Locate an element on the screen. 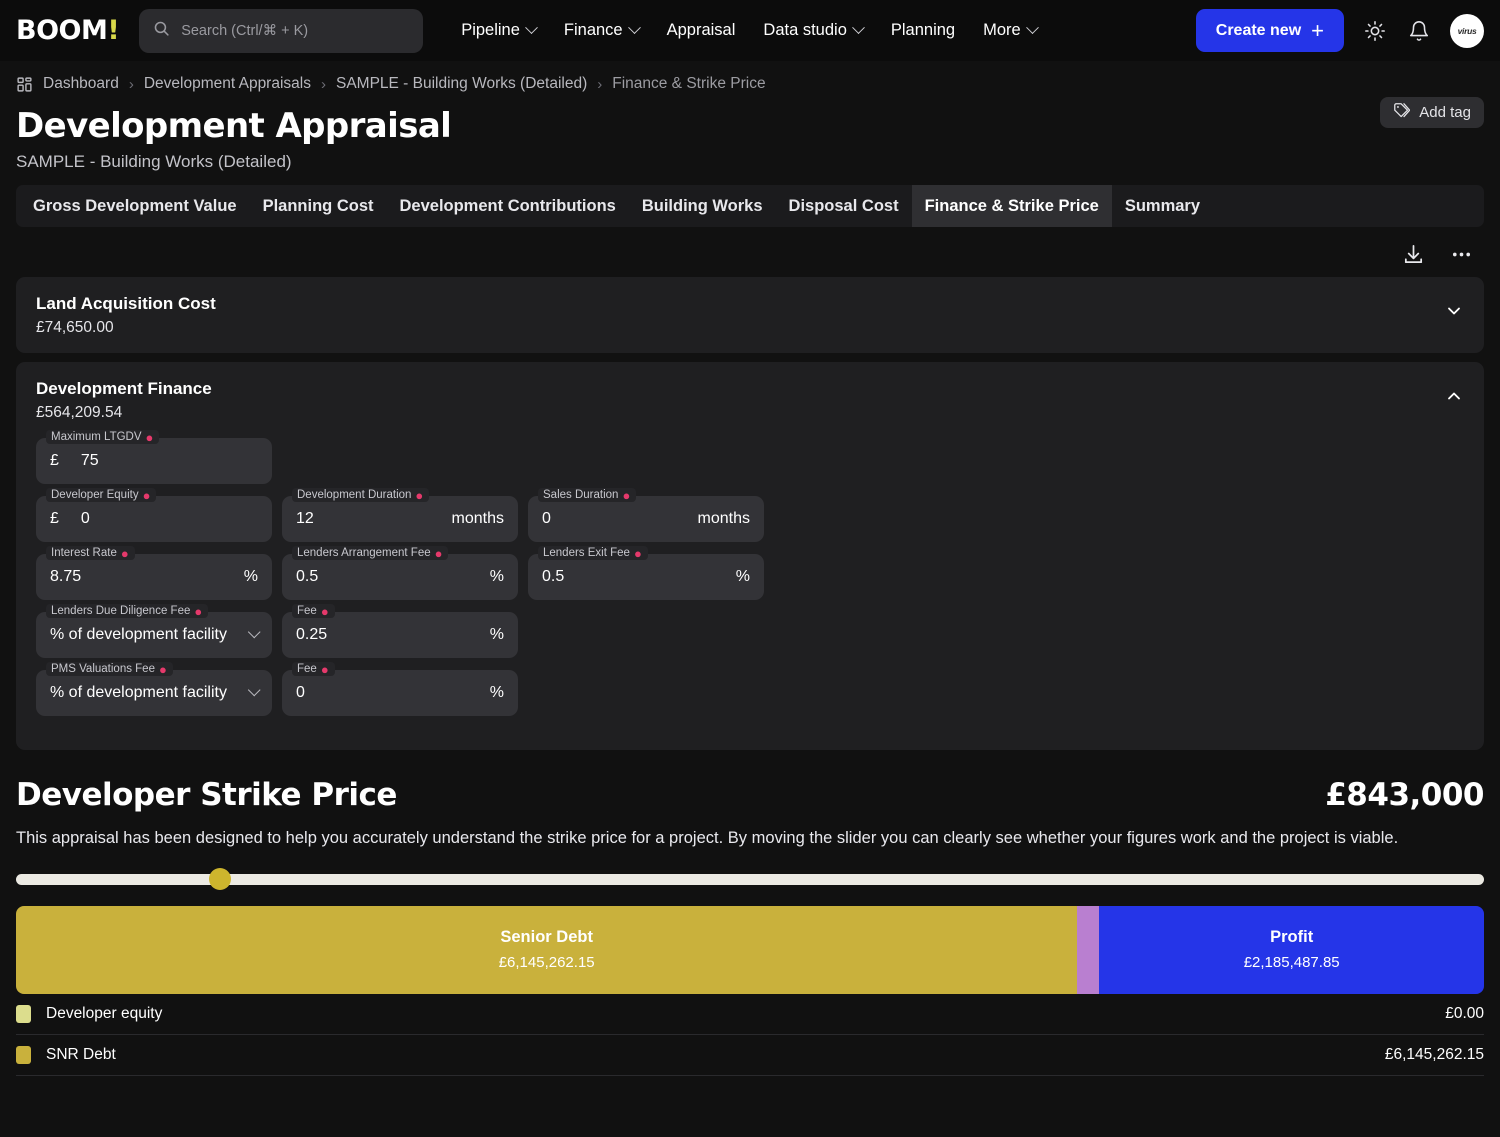 This screenshot has width=1500, height=1137. avatar: virus is located at coordinates (1467, 30).